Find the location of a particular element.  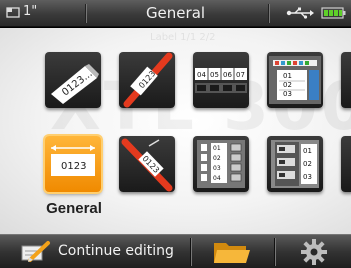

dist-cell: 03 is located at coordinates (287, 94).